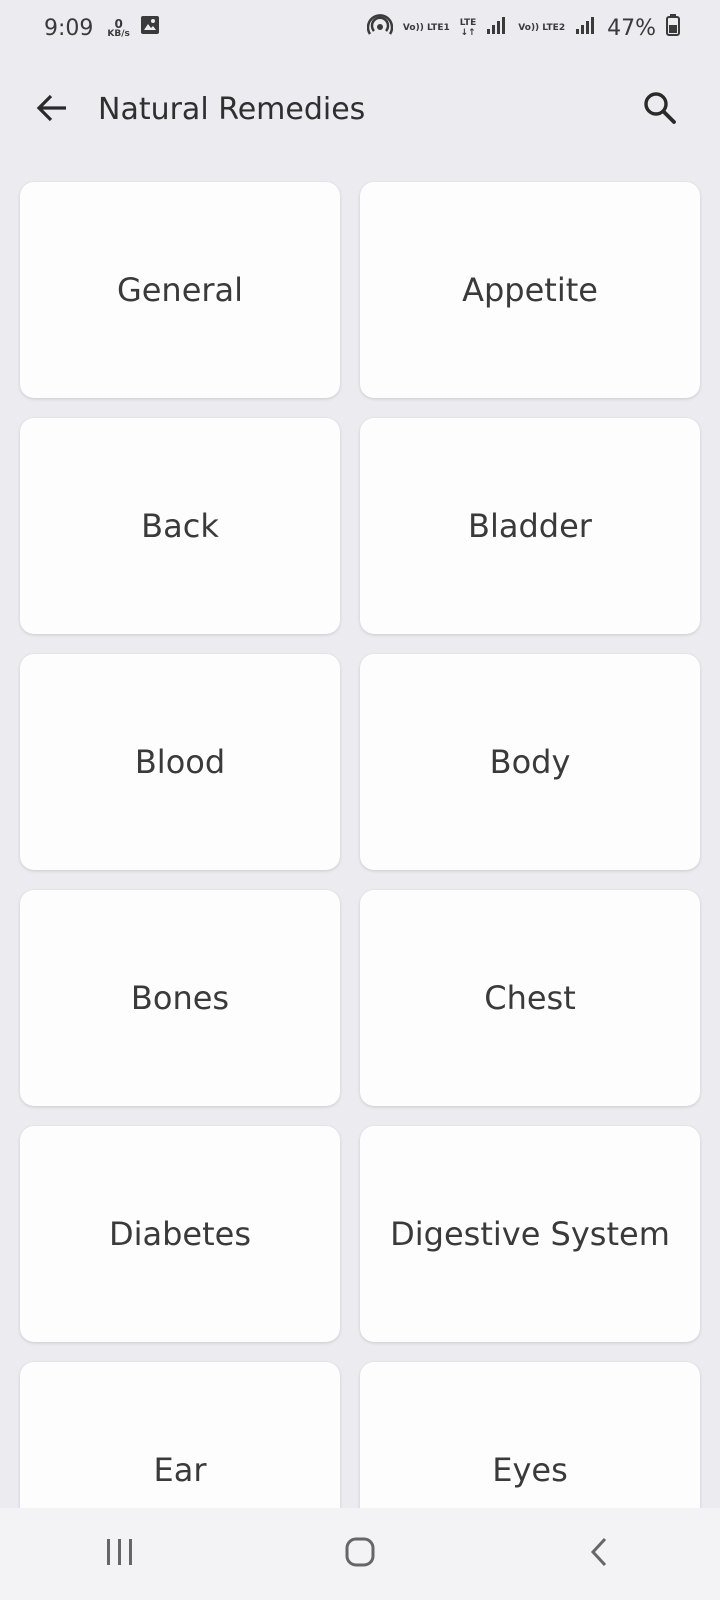 Image resolution: width=720 pixels, height=1600 pixels. I want to click on recents-button, so click(120, 1554).